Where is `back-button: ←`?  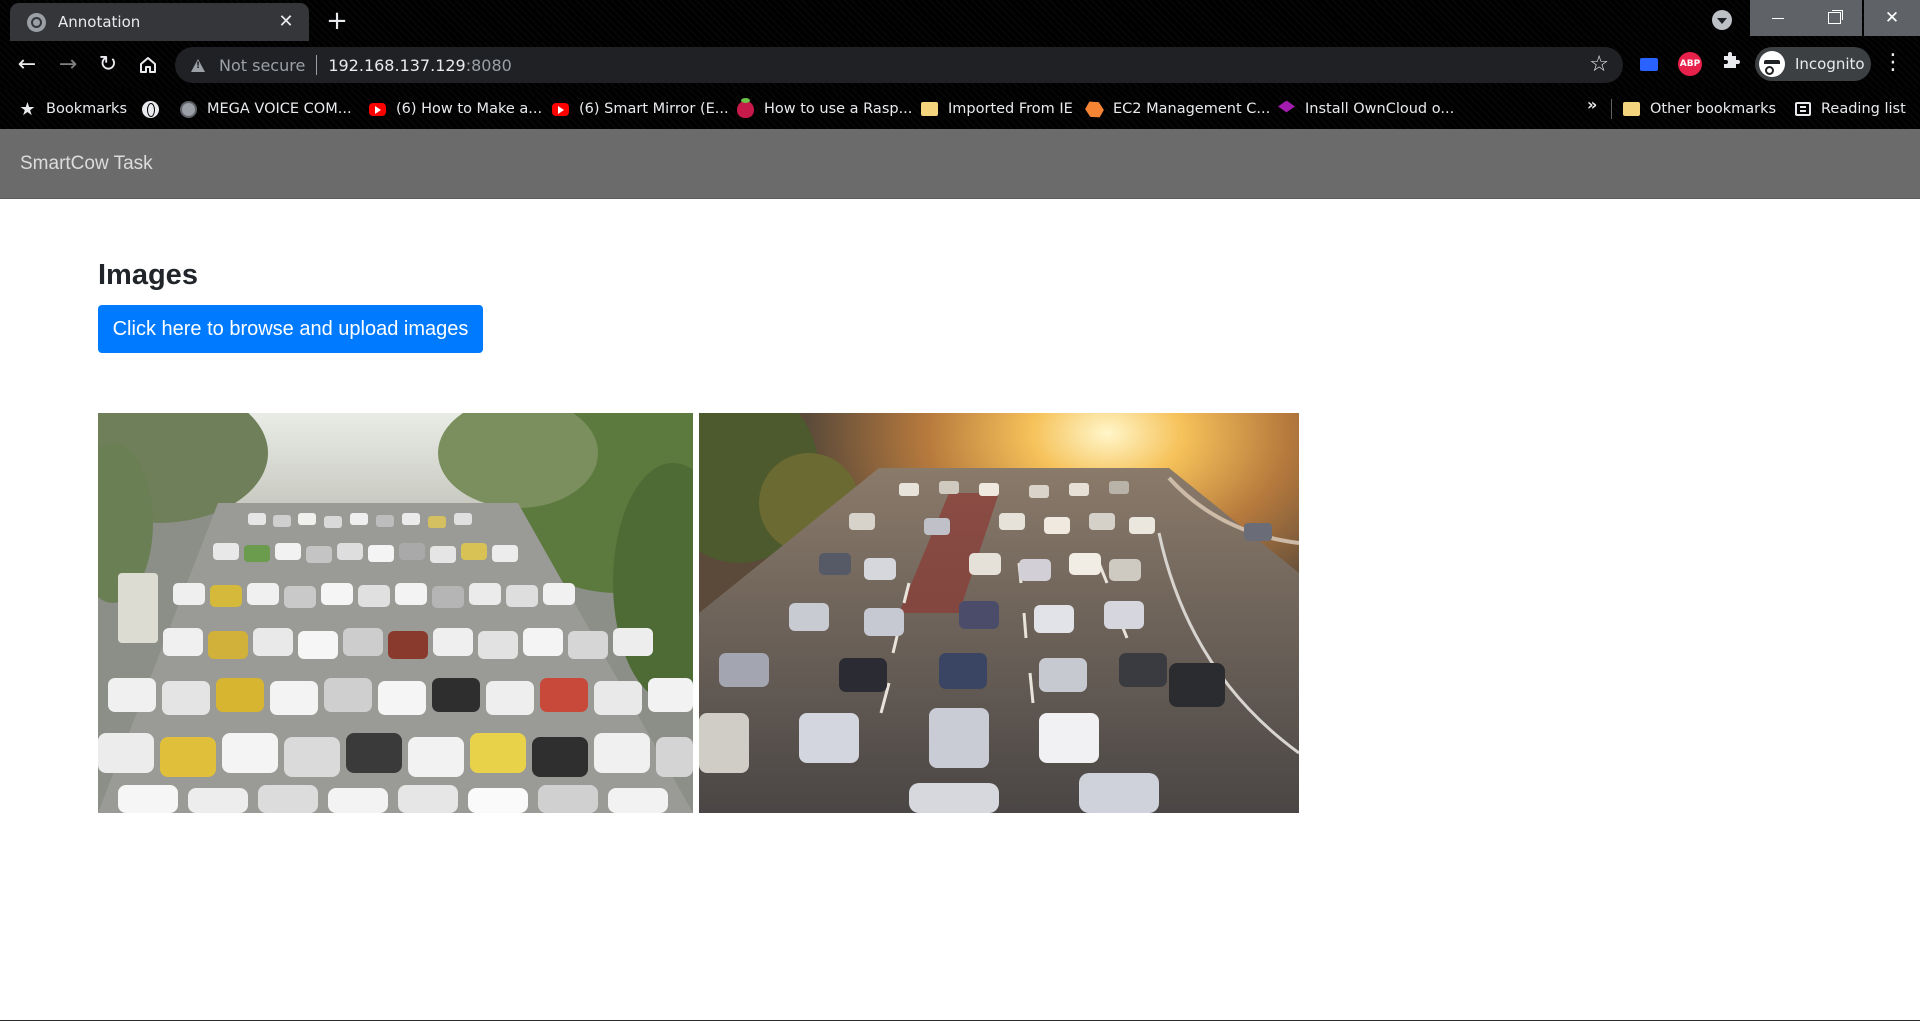 back-button: ← is located at coordinates (27, 65).